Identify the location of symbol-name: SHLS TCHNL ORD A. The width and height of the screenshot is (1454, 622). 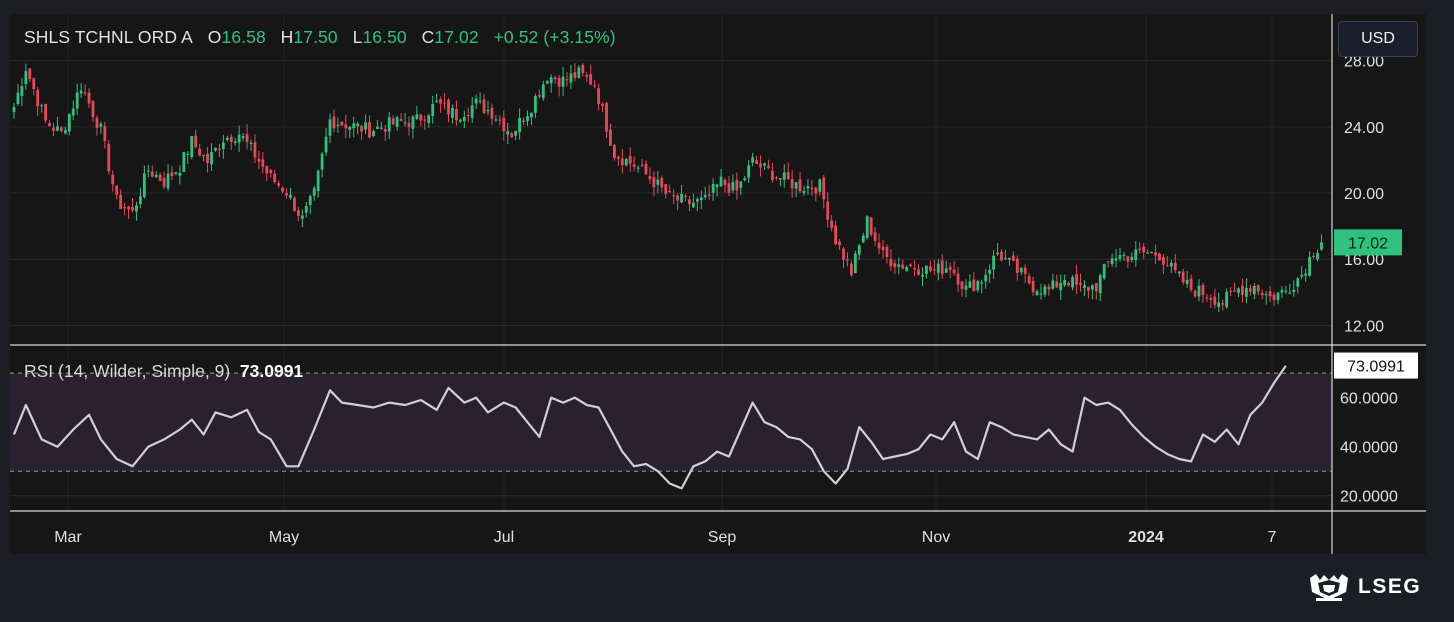
(108, 37).